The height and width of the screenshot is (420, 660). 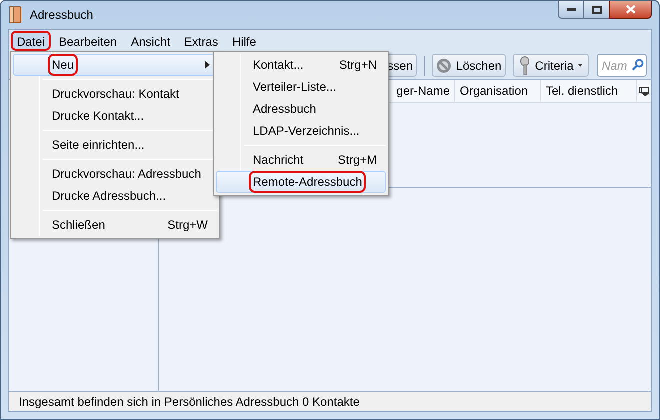 What do you see at coordinates (622, 65) in the screenshot?
I see `search-field: Nam` at bounding box center [622, 65].